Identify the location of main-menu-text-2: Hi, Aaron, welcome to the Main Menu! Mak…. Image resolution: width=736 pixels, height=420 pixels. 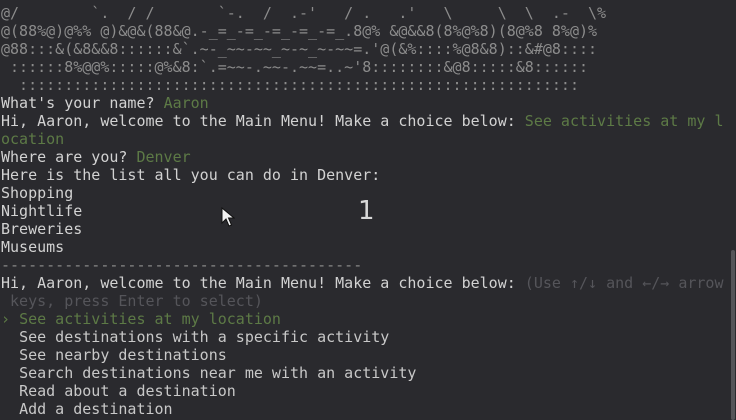
(258, 283).